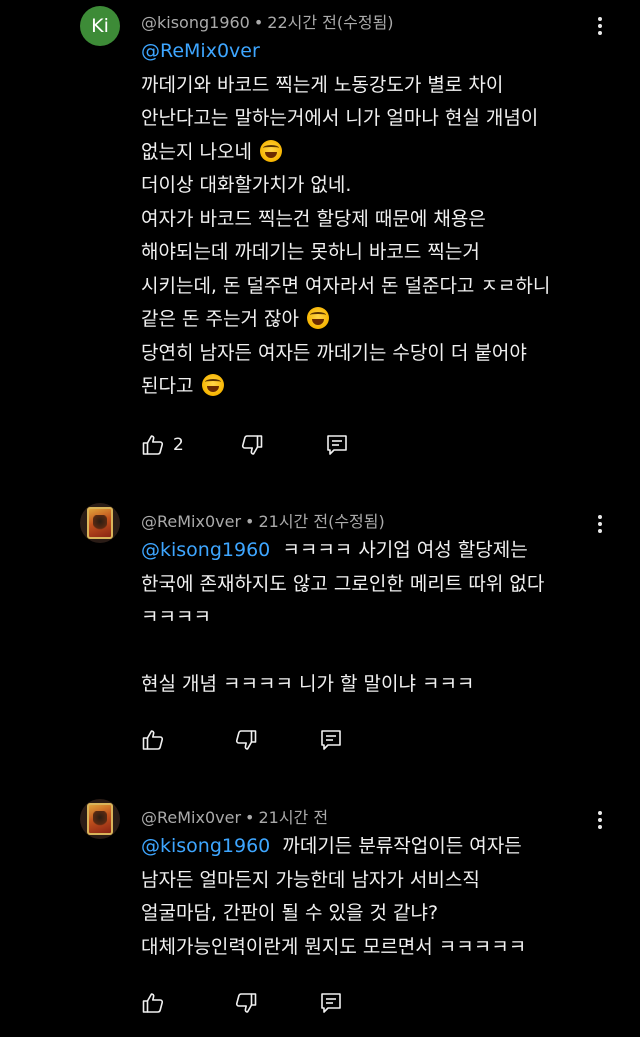  What do you see at coordinates (346, 285) in the screenshot?
I see `comment-line: 시키는데, 돈 덜주면 여자라서 돈 덜준다고 ㅈㄹ하니` at bounding box center [346, 285].